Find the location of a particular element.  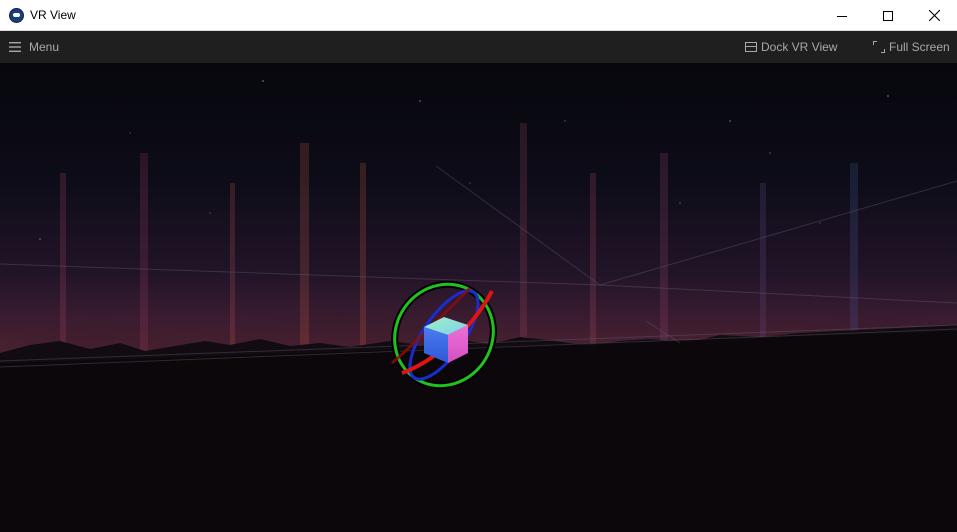

close-icon is located at coordinates (934, 15).